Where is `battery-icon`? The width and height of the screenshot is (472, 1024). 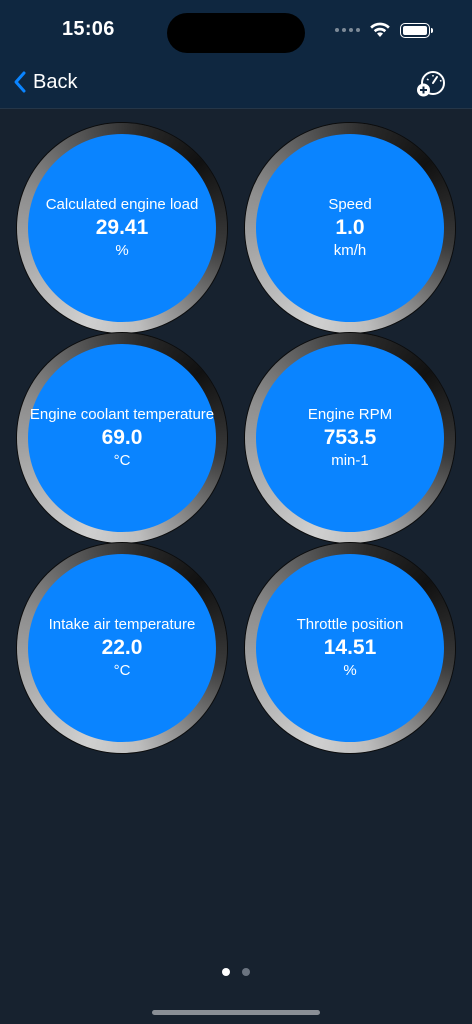
battery-icon is located at coordinates (416, 30).